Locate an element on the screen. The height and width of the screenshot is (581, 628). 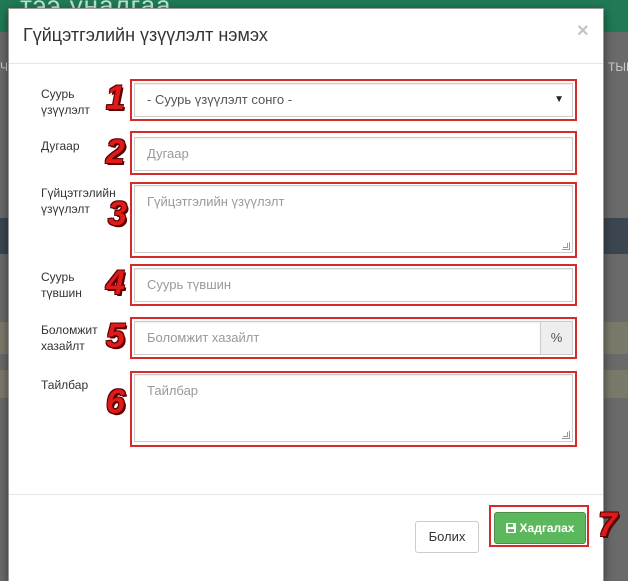
modal-title: Гүйцэтгэлийн үзүүлэлт нэмэх is located at coordinates (145, 35).